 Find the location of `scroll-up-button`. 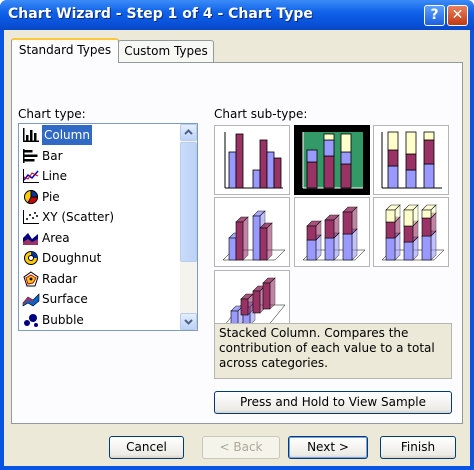

scroll-up-button is located at coordinates (188, 132).